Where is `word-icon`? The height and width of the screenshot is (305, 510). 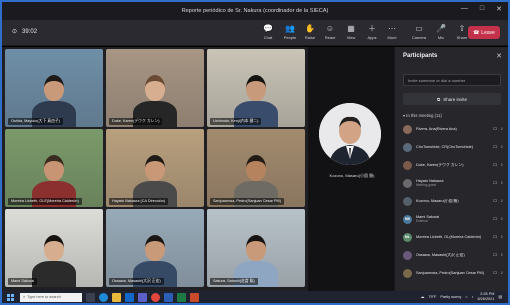
word-icon is located at coordinates (168, 297).